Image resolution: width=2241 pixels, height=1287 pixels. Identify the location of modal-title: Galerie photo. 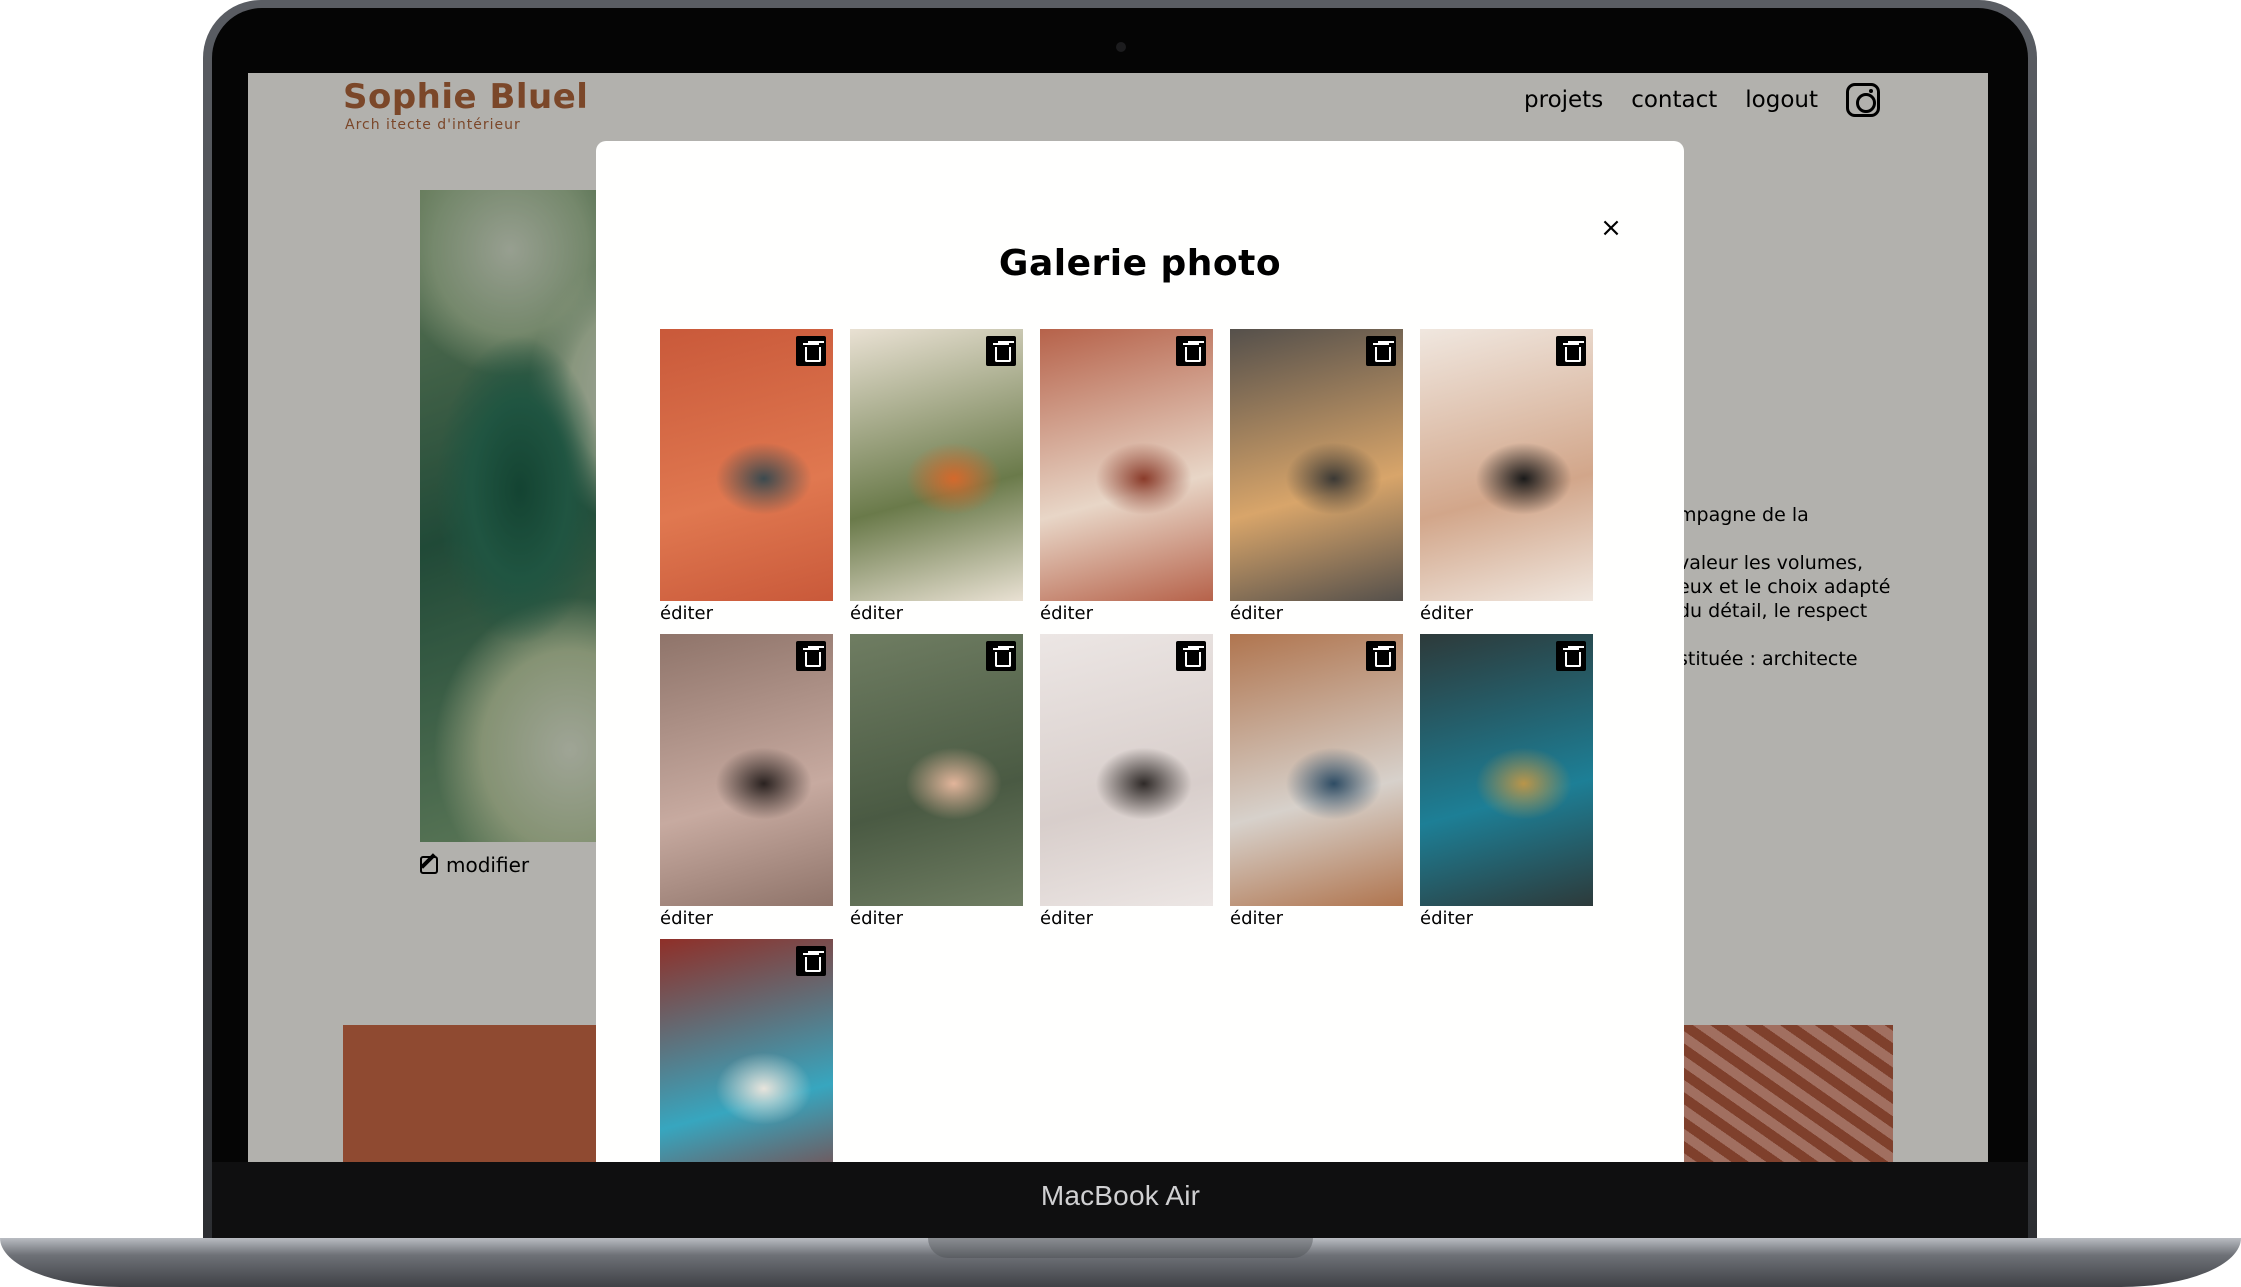
(1140, 263).